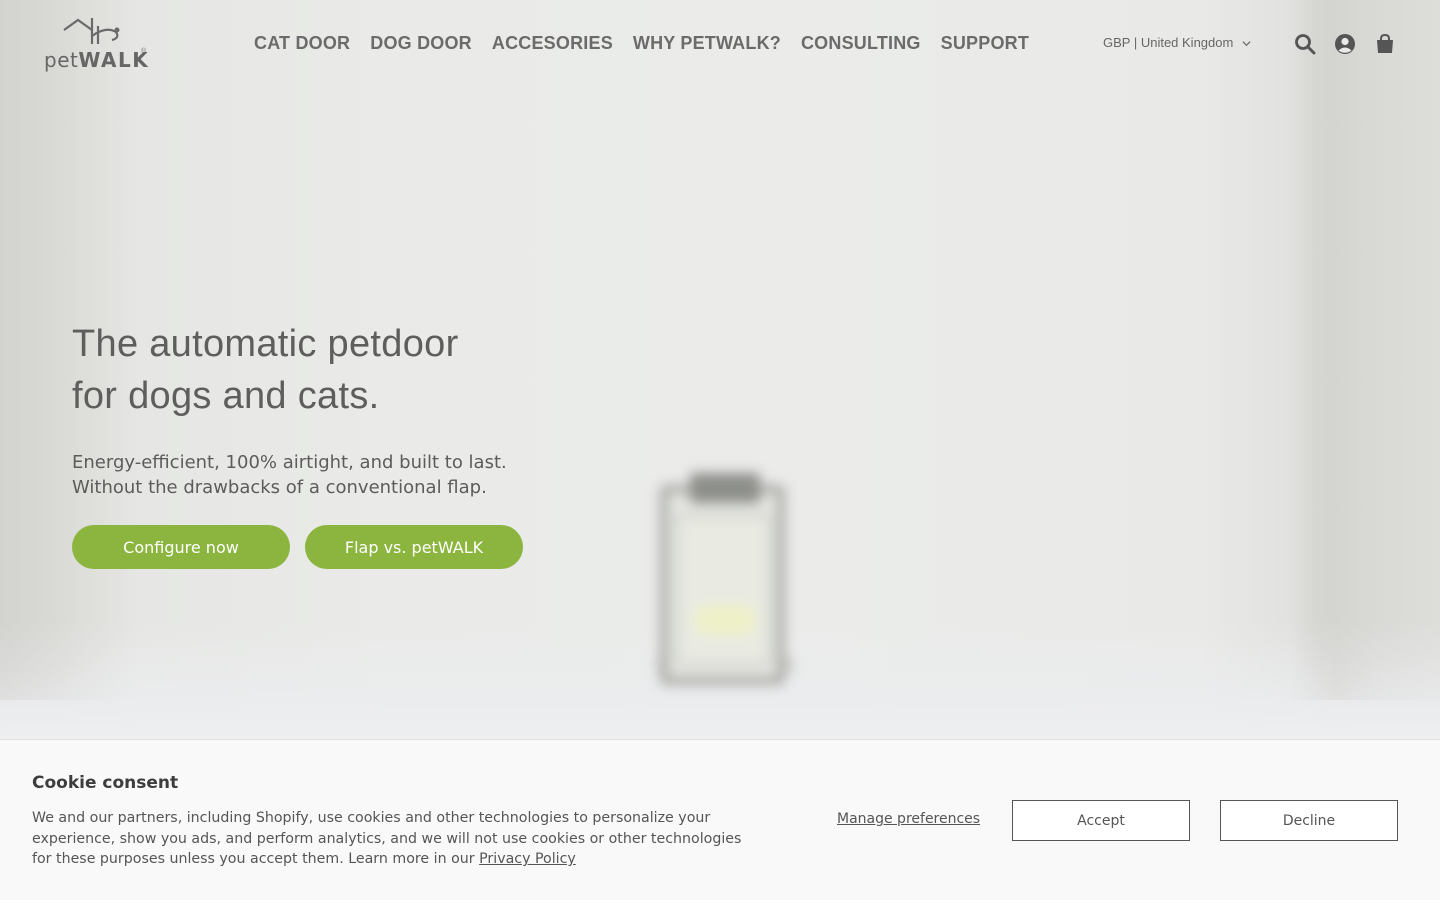 The width and height of the screenshot is (1440, 900). I want to click on decline-button: Decline, so click(1309, 820).